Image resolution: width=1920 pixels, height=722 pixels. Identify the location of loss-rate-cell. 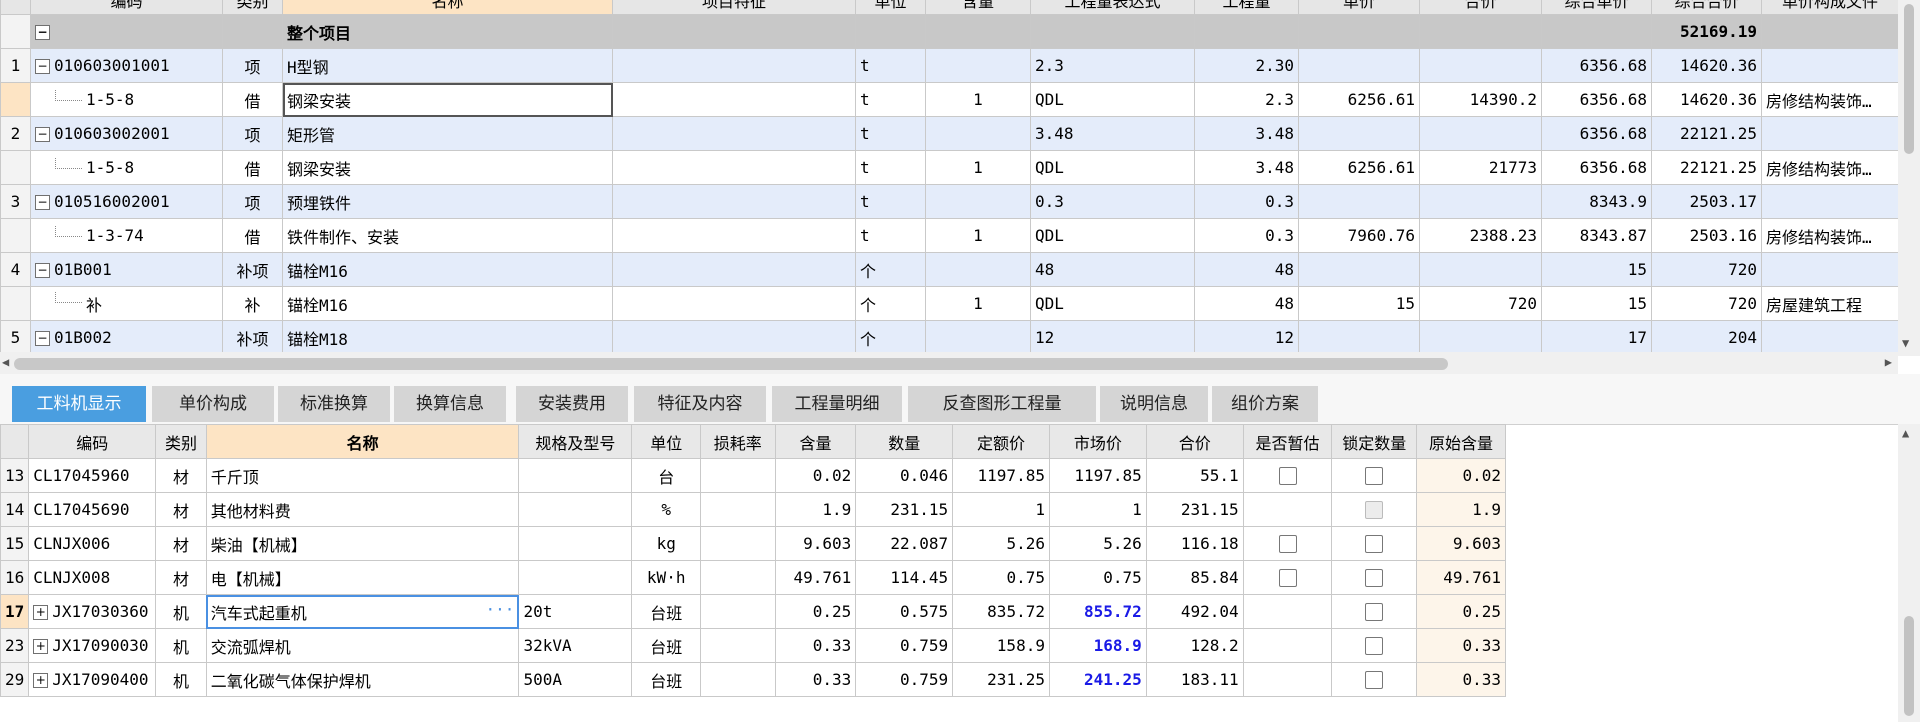
(737, 611).